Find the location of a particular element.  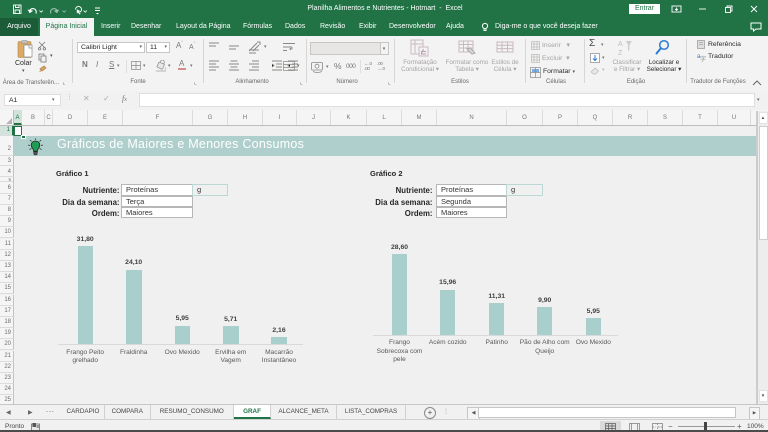

svg-text: 字 is located at coordinates (703, 58).